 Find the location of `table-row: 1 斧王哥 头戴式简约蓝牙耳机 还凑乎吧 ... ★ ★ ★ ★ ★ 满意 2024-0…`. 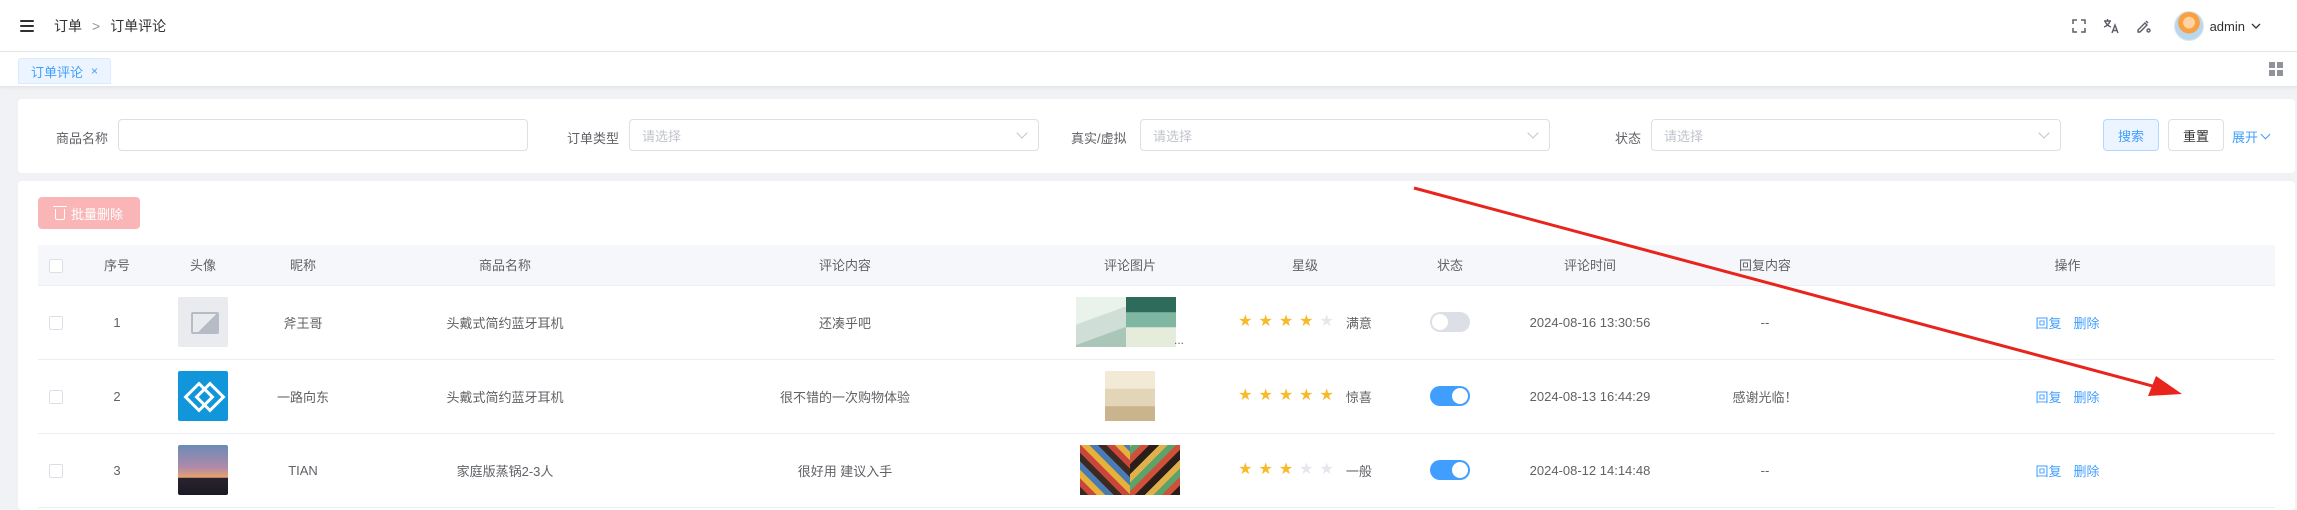

table-row: 1 斧王哥 头戴式简约蓝牙耳机 还凑乎吧 ... ★ ★ ★ ★ ★ 满意 2024-0… is located at coordinates (1156, 322).